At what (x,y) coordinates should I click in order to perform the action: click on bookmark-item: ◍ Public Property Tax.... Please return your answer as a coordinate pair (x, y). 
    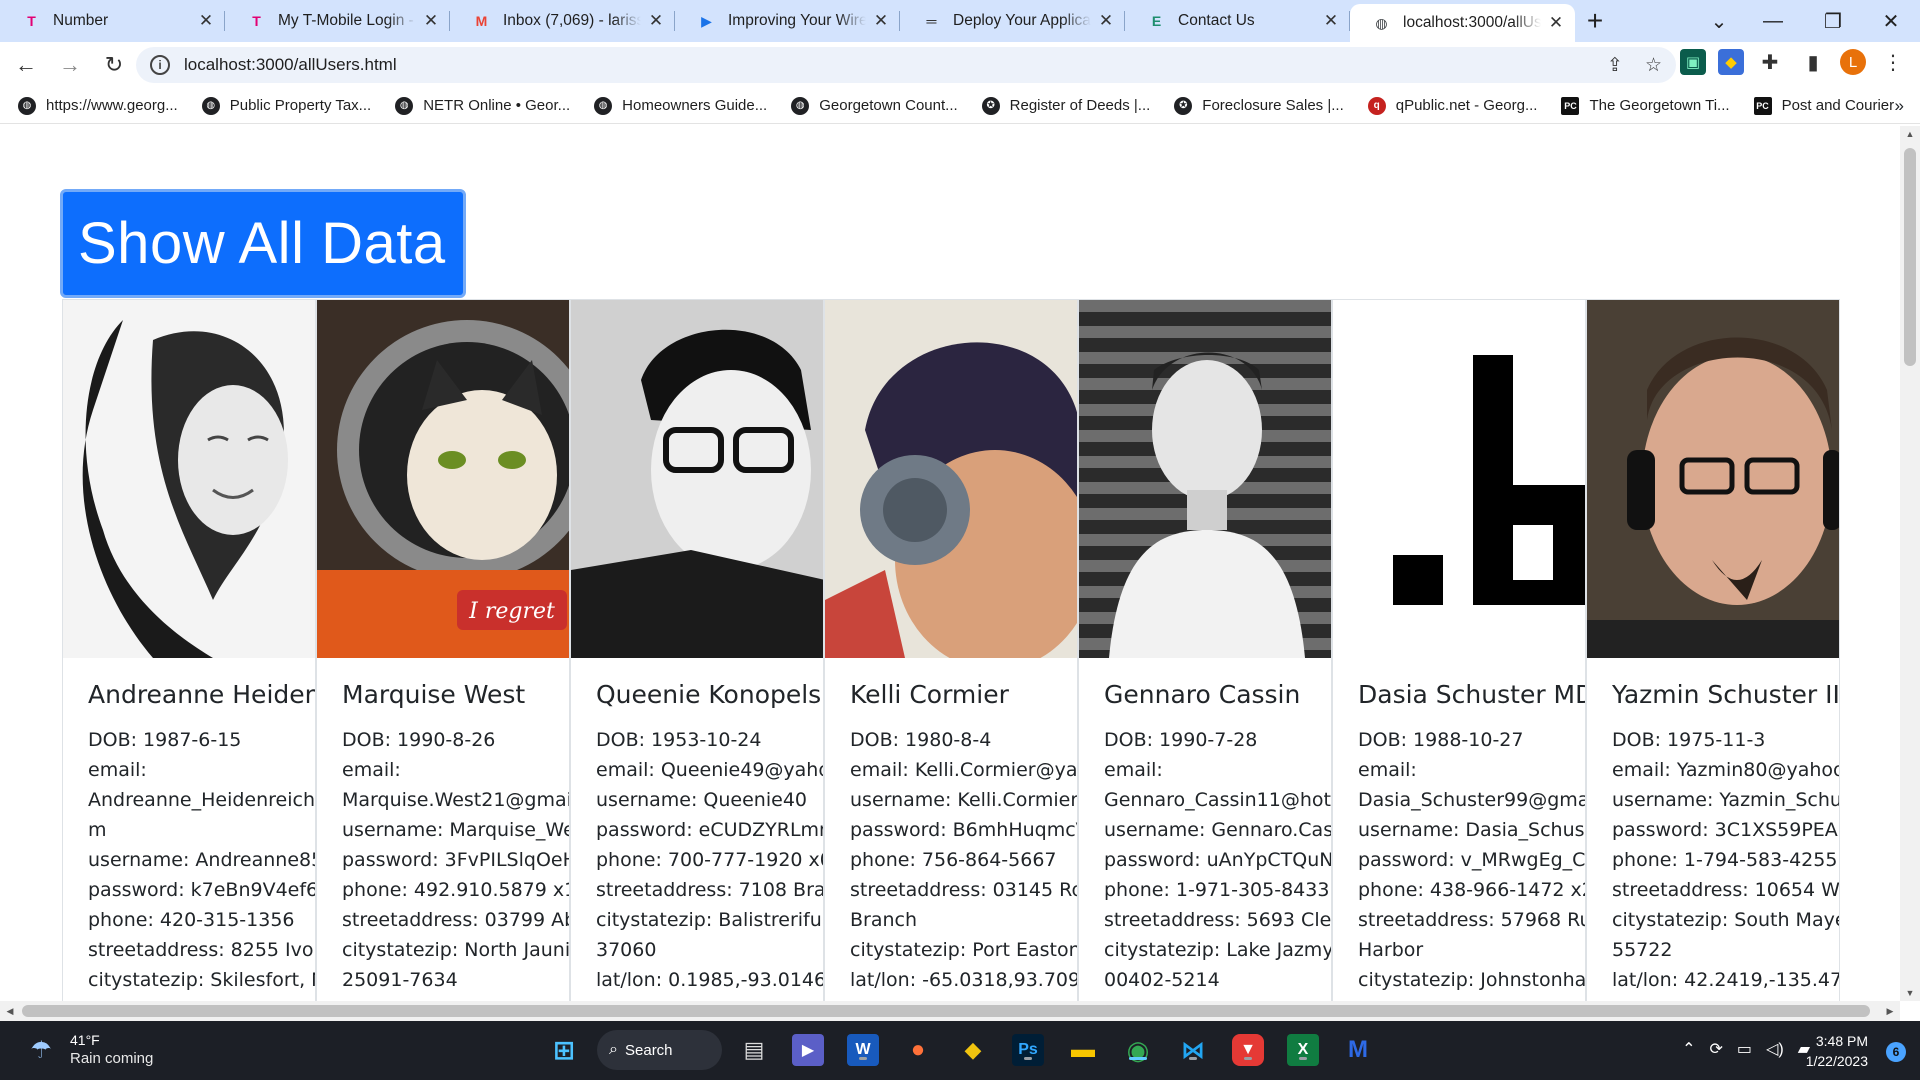
    Looking at the image, I should click on (286, 105).